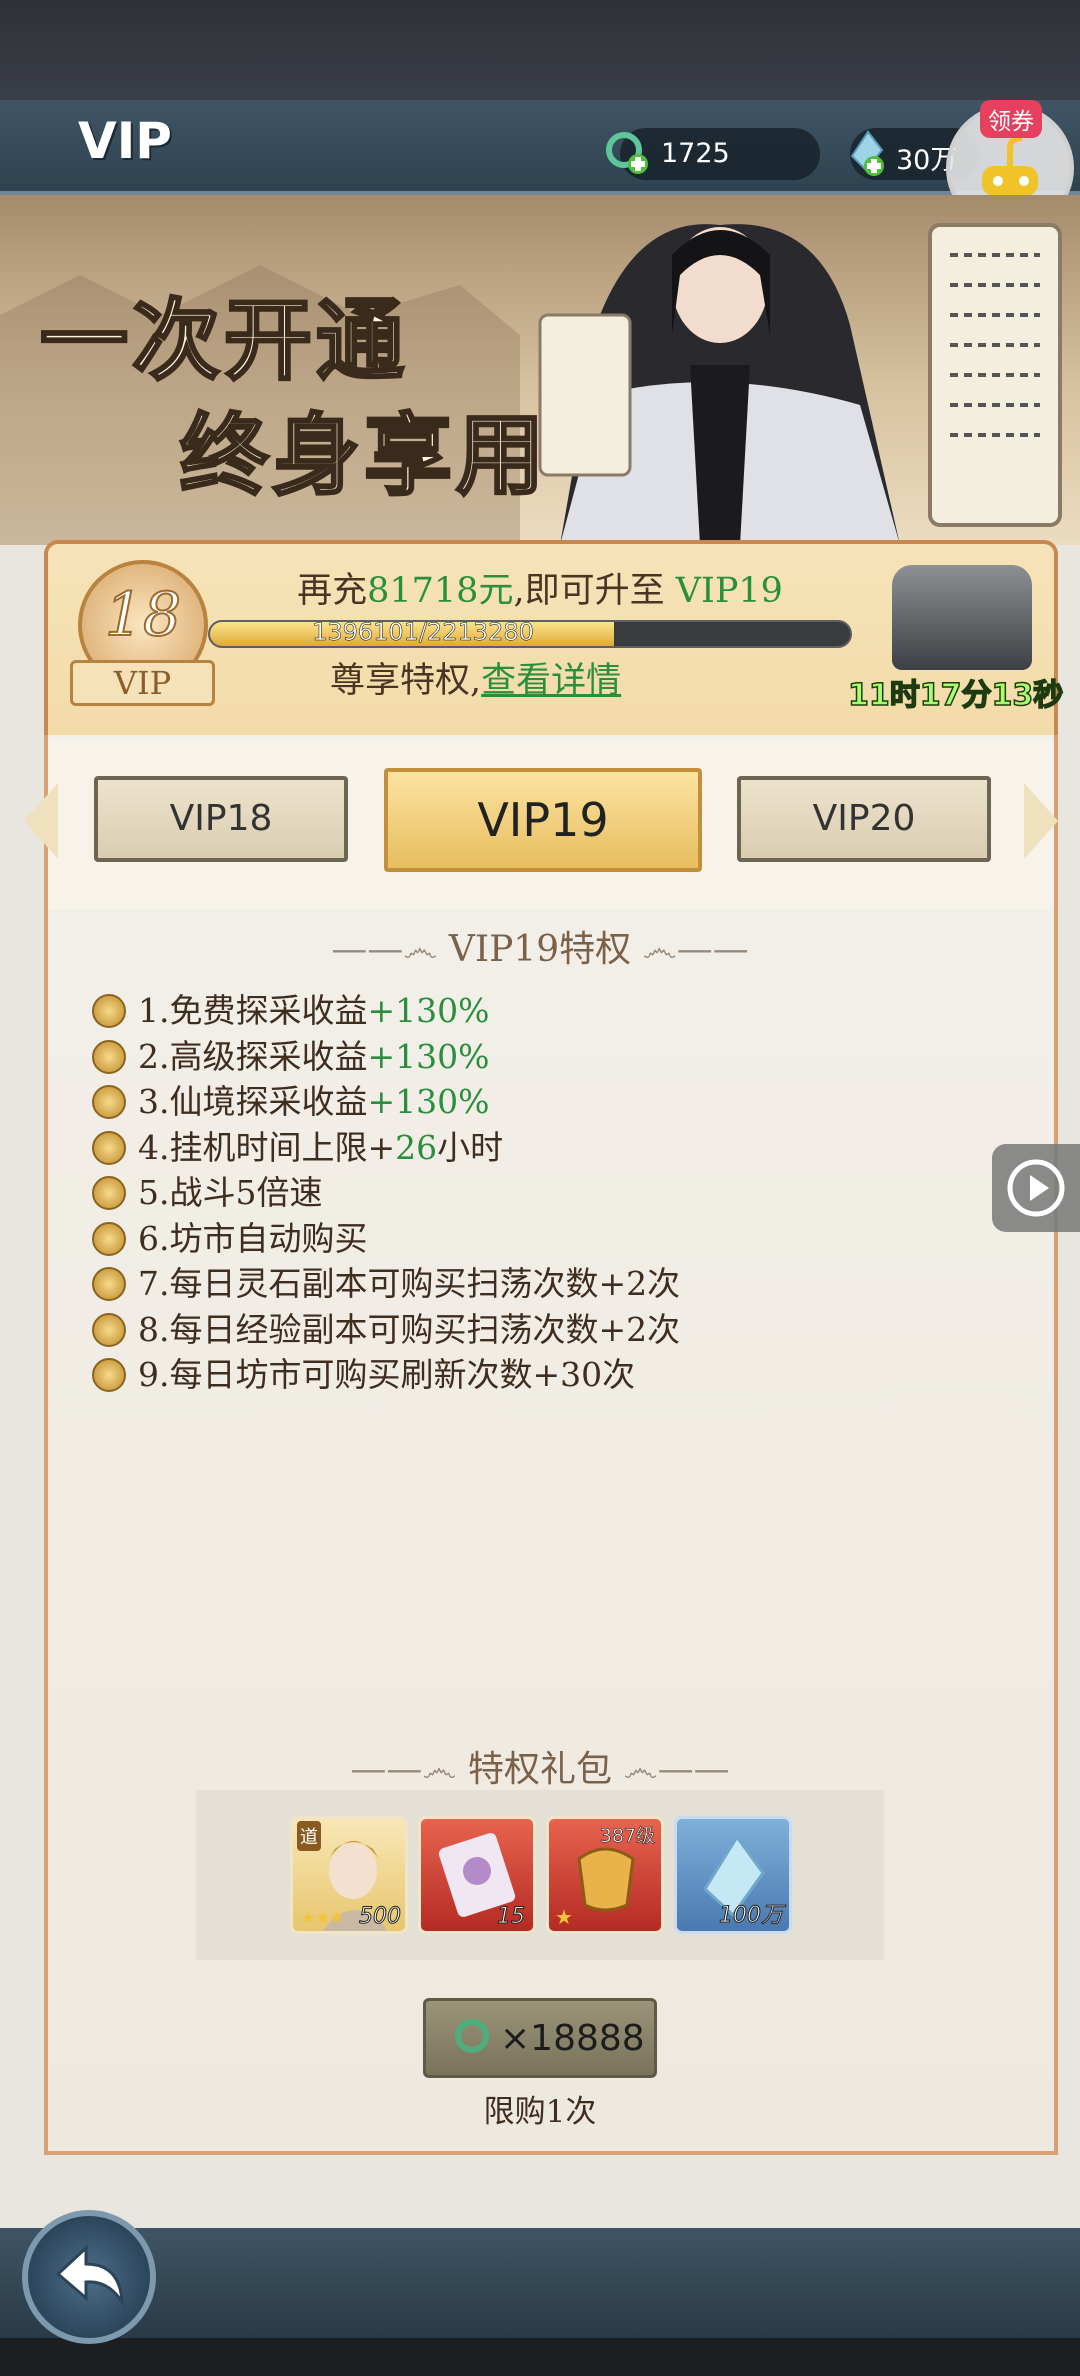  What do you see at coordinates (540, 949) in the screenshot?
I see `privileges-title: VIP19特权` at bounding box center [540, 949].